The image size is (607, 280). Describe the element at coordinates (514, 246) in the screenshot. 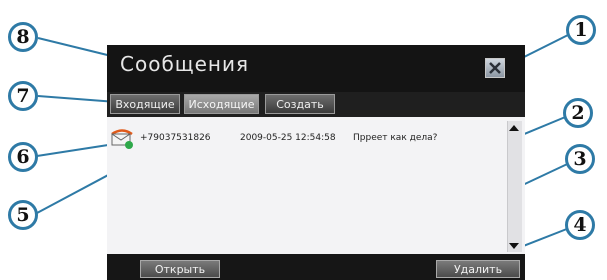

I see `scroll-down-icon` at that location.